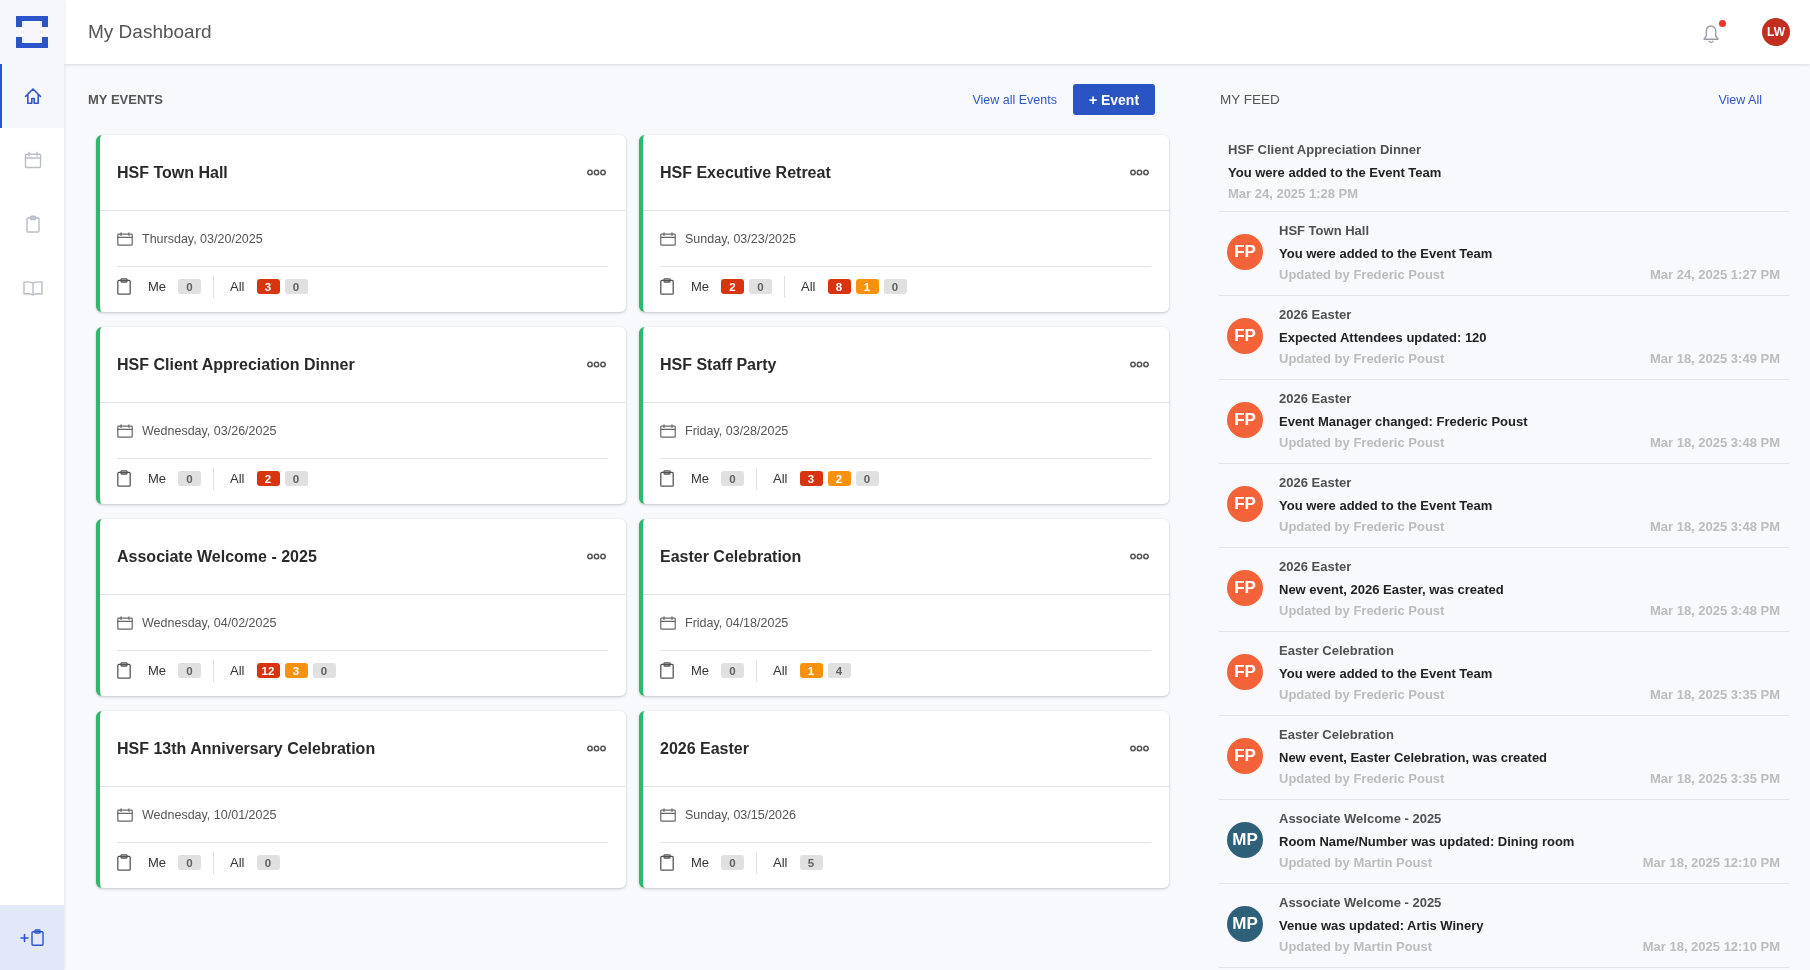 This screenshot has height=970, width=1810. Describe the element at coordinates (904, 607) in the screenshot. I see `event-card: Easter Celebration Friday, 04/18/2025 Me 0 All 1 4` at that location.